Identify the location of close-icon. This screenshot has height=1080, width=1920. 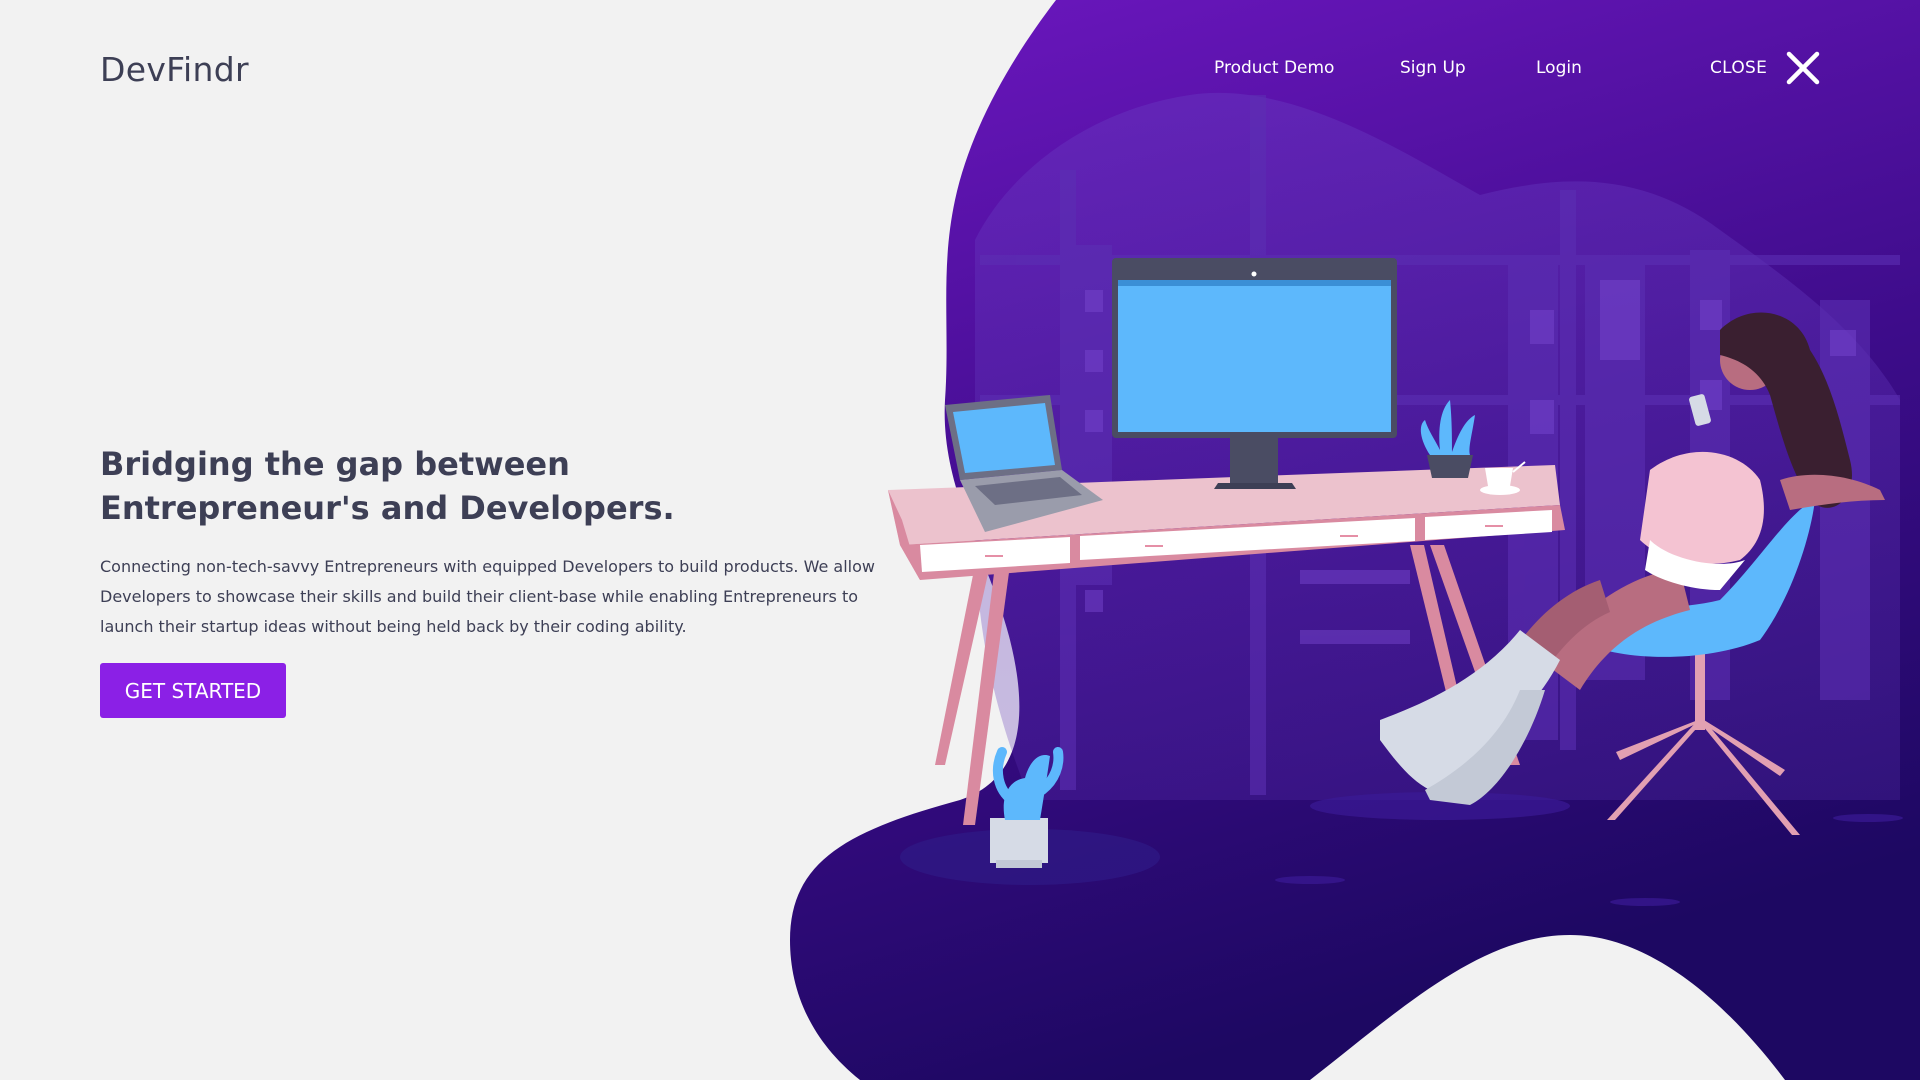
(1803, 68).